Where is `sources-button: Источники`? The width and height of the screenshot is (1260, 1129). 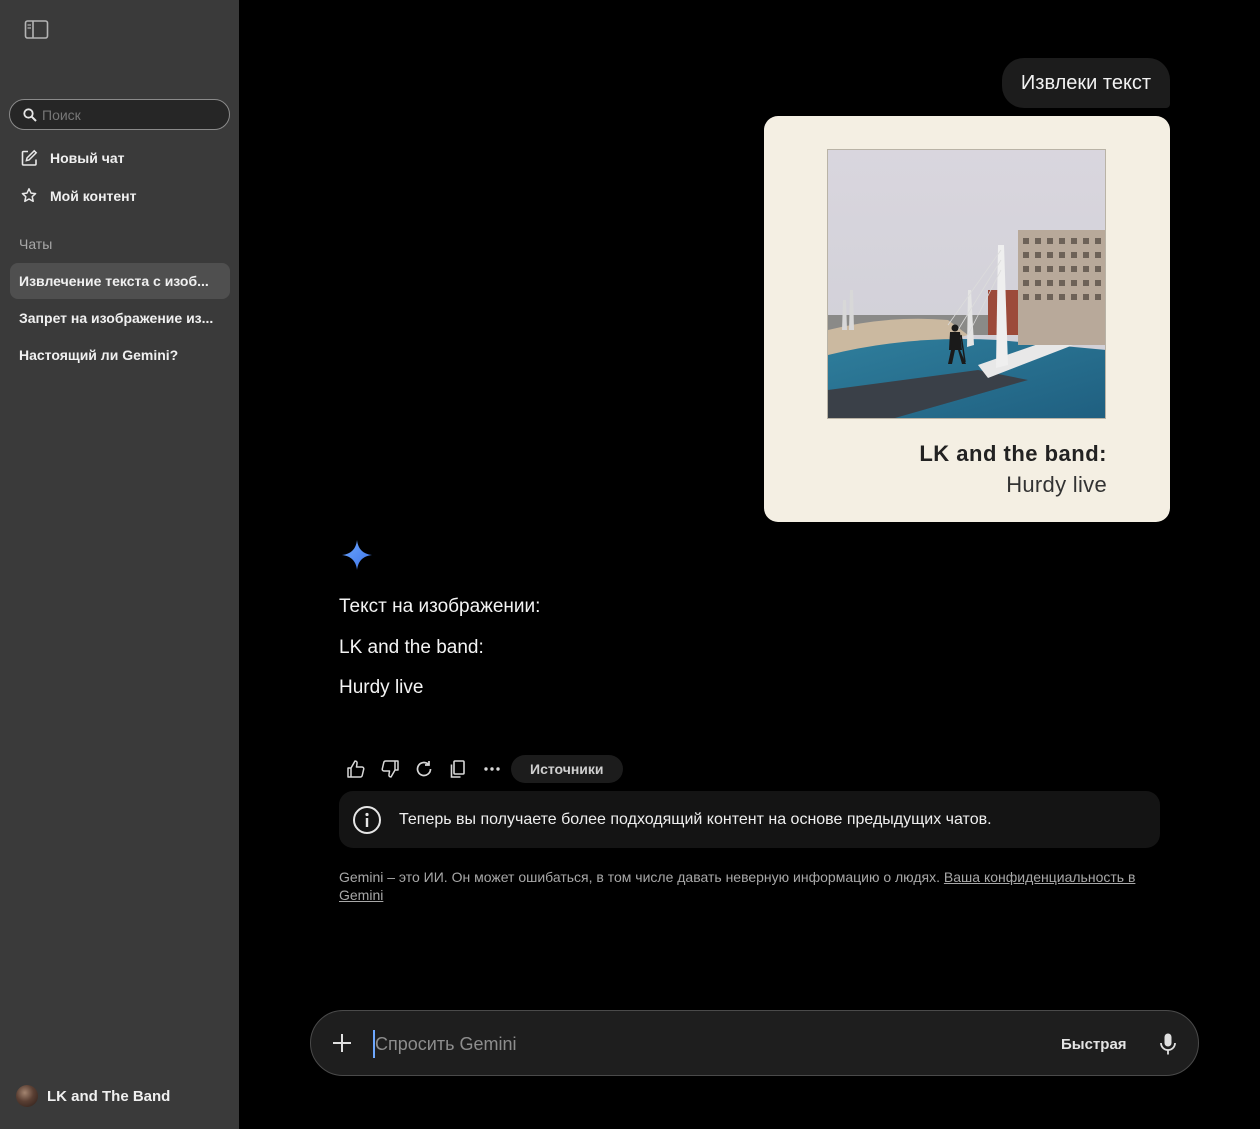 sources-button: Источники is located at coordinates (567, 769).